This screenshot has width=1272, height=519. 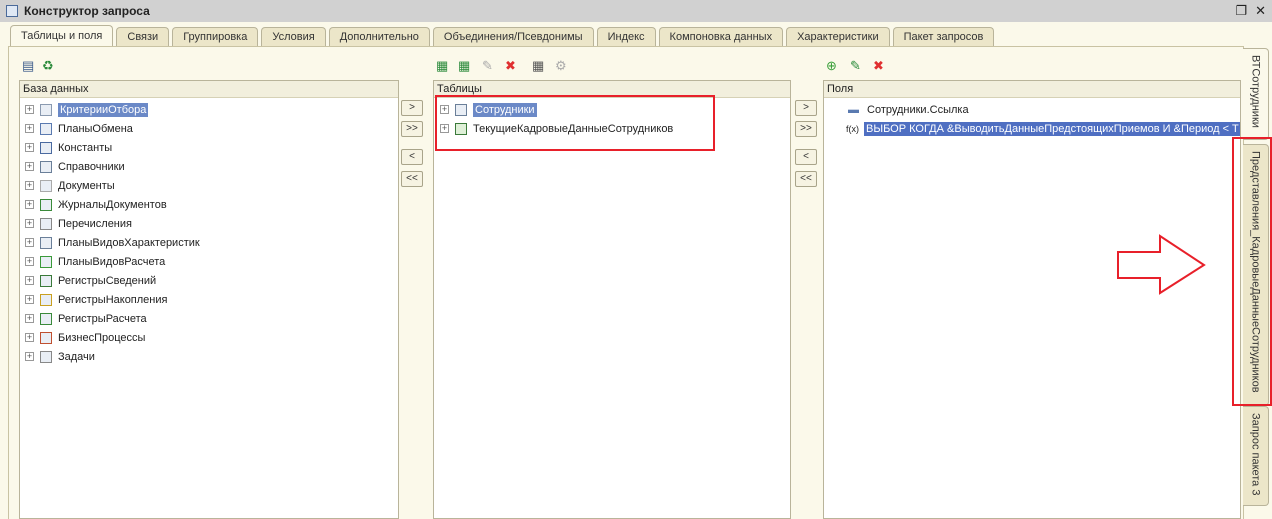 I want to click on accumulation-registers-icon, so click(x=46, y=299).